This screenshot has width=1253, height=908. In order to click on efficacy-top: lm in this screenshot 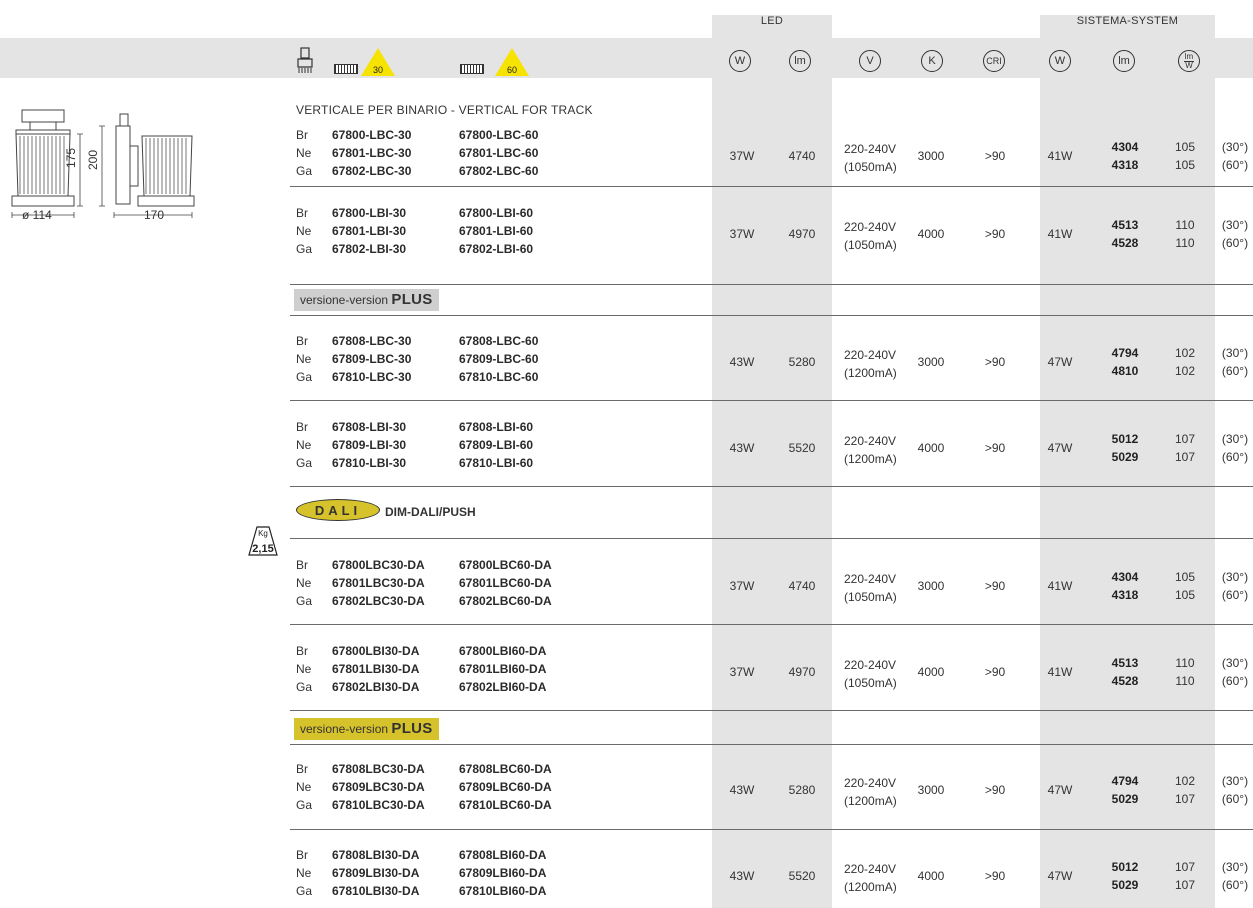, I will do `click(1189, 56)`.